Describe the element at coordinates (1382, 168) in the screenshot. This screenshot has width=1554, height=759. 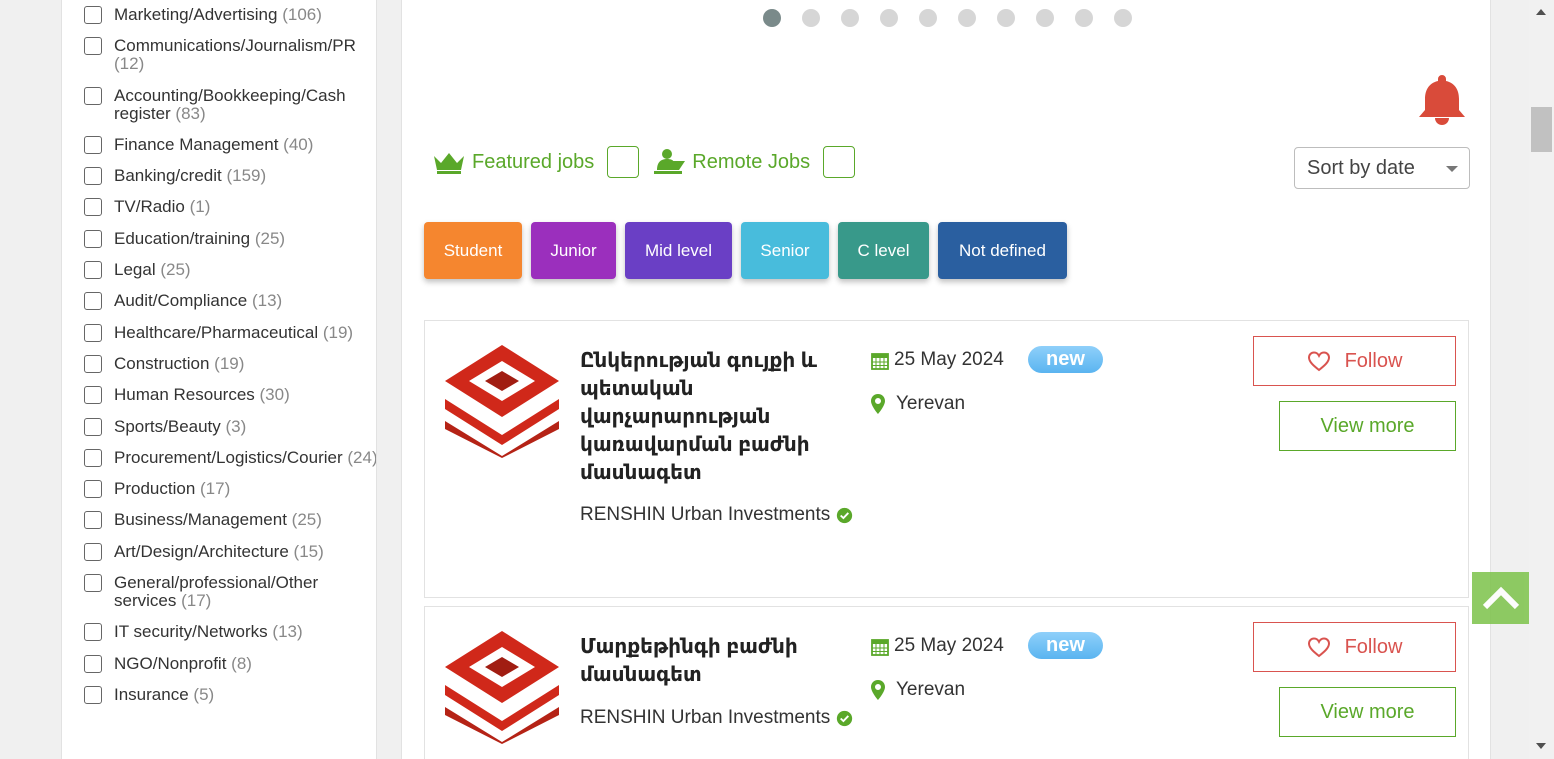
I see `sort-select: Sort by date` at that location.